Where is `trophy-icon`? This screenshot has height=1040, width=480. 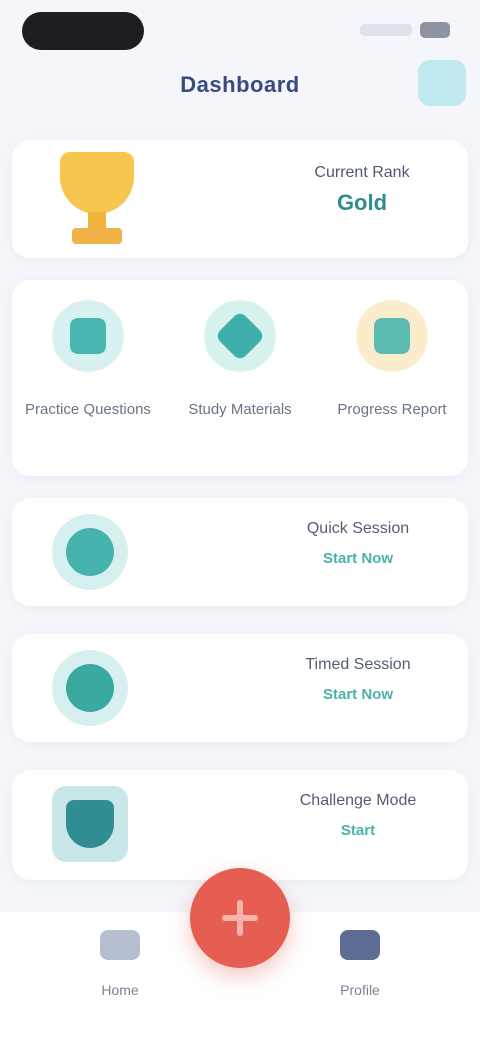 trophy-icon is located at coordinates (97, 200).